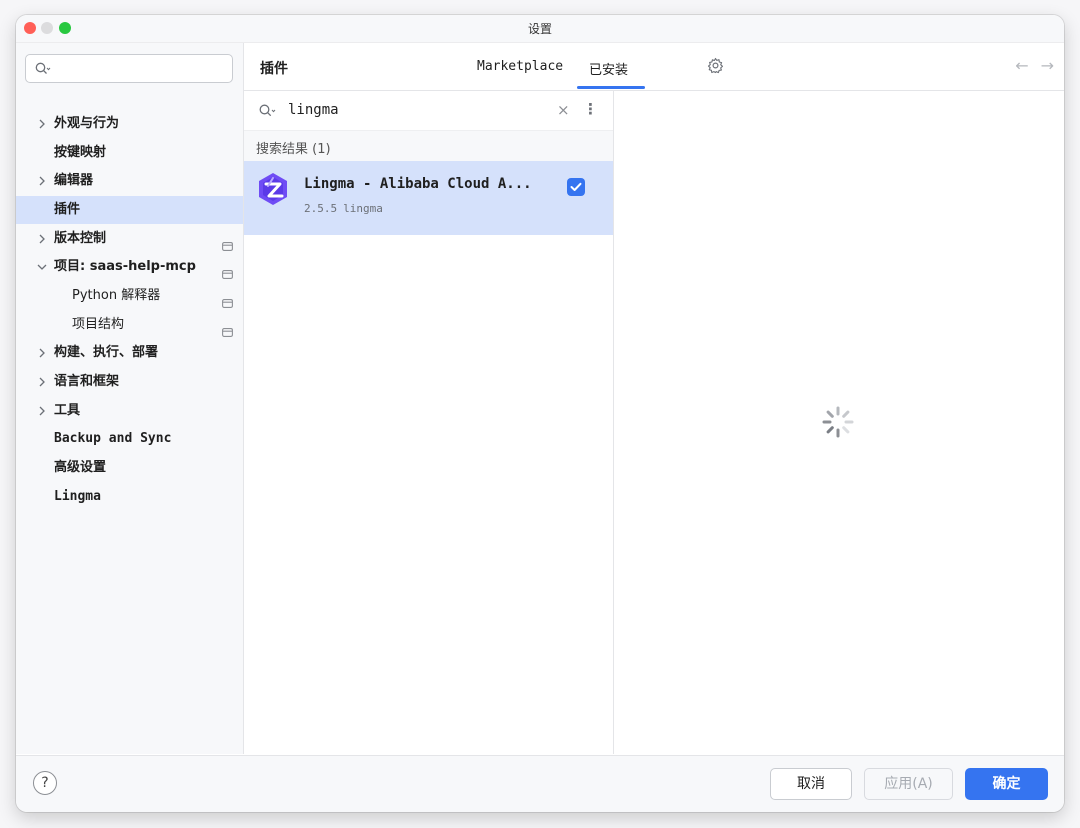 The width and height of the screenshot is (1080, 828). What do you see at coordinates (116, 295) in the screenshot?
I see `sidebar-item-label: Python 解释器` at bounding box center [116, 295].